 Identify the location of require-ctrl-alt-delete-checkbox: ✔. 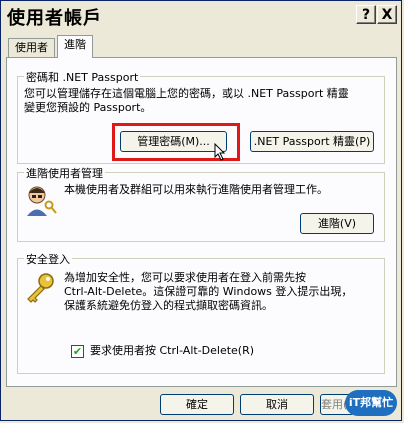
(77, 351).